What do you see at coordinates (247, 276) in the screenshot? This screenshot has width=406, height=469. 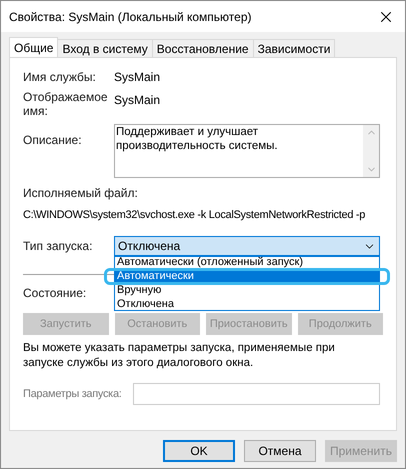 I see `dropdown-option: Автоматически` at bounding box center [247, 276].